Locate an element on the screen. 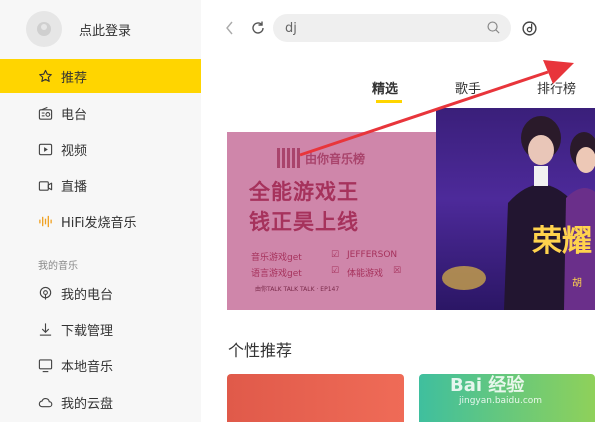 This screenshot has height=422, width=595. user-login: 点此登录 is located at coordinates (78, 29).